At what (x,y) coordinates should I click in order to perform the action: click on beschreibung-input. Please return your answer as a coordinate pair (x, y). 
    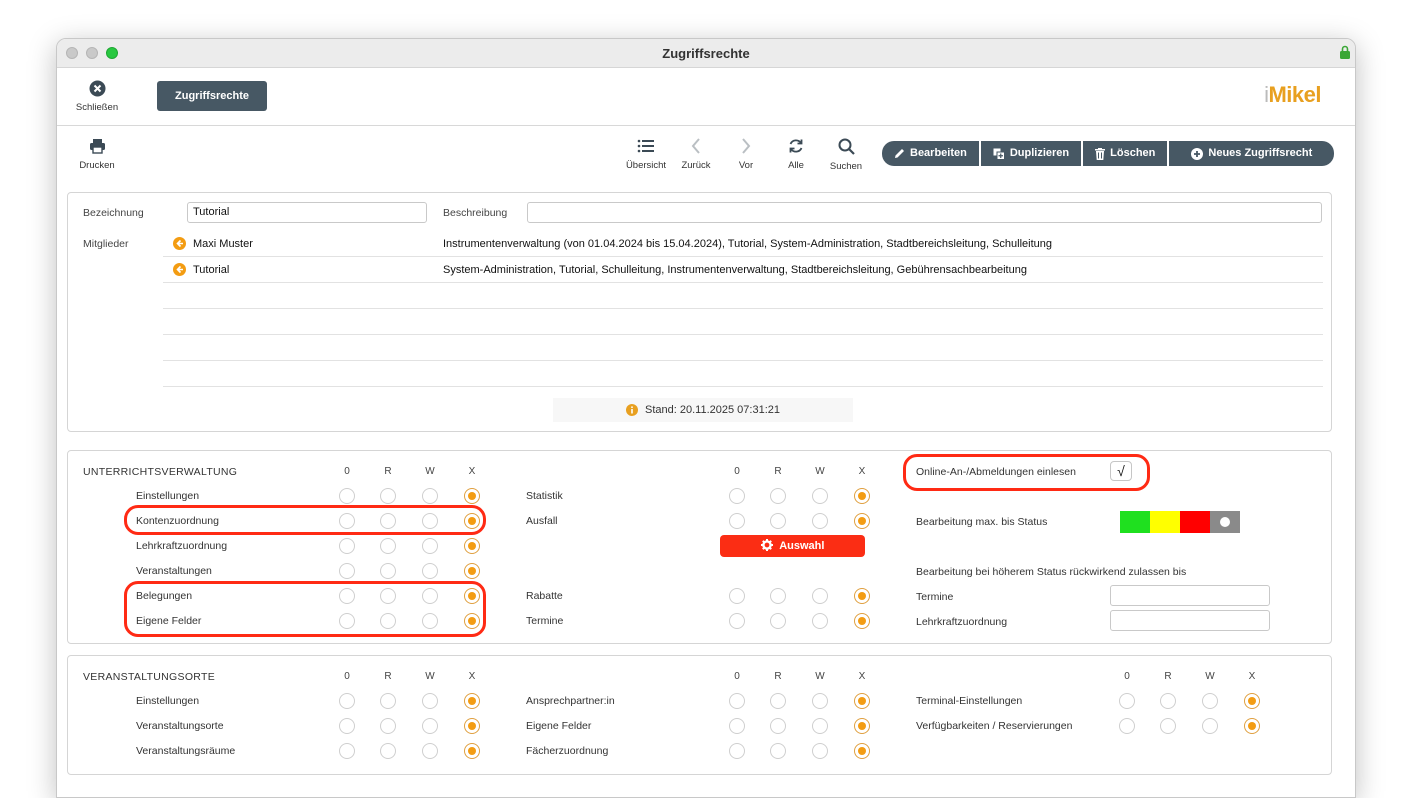
    Looking at the image, I should click on (924, 212).